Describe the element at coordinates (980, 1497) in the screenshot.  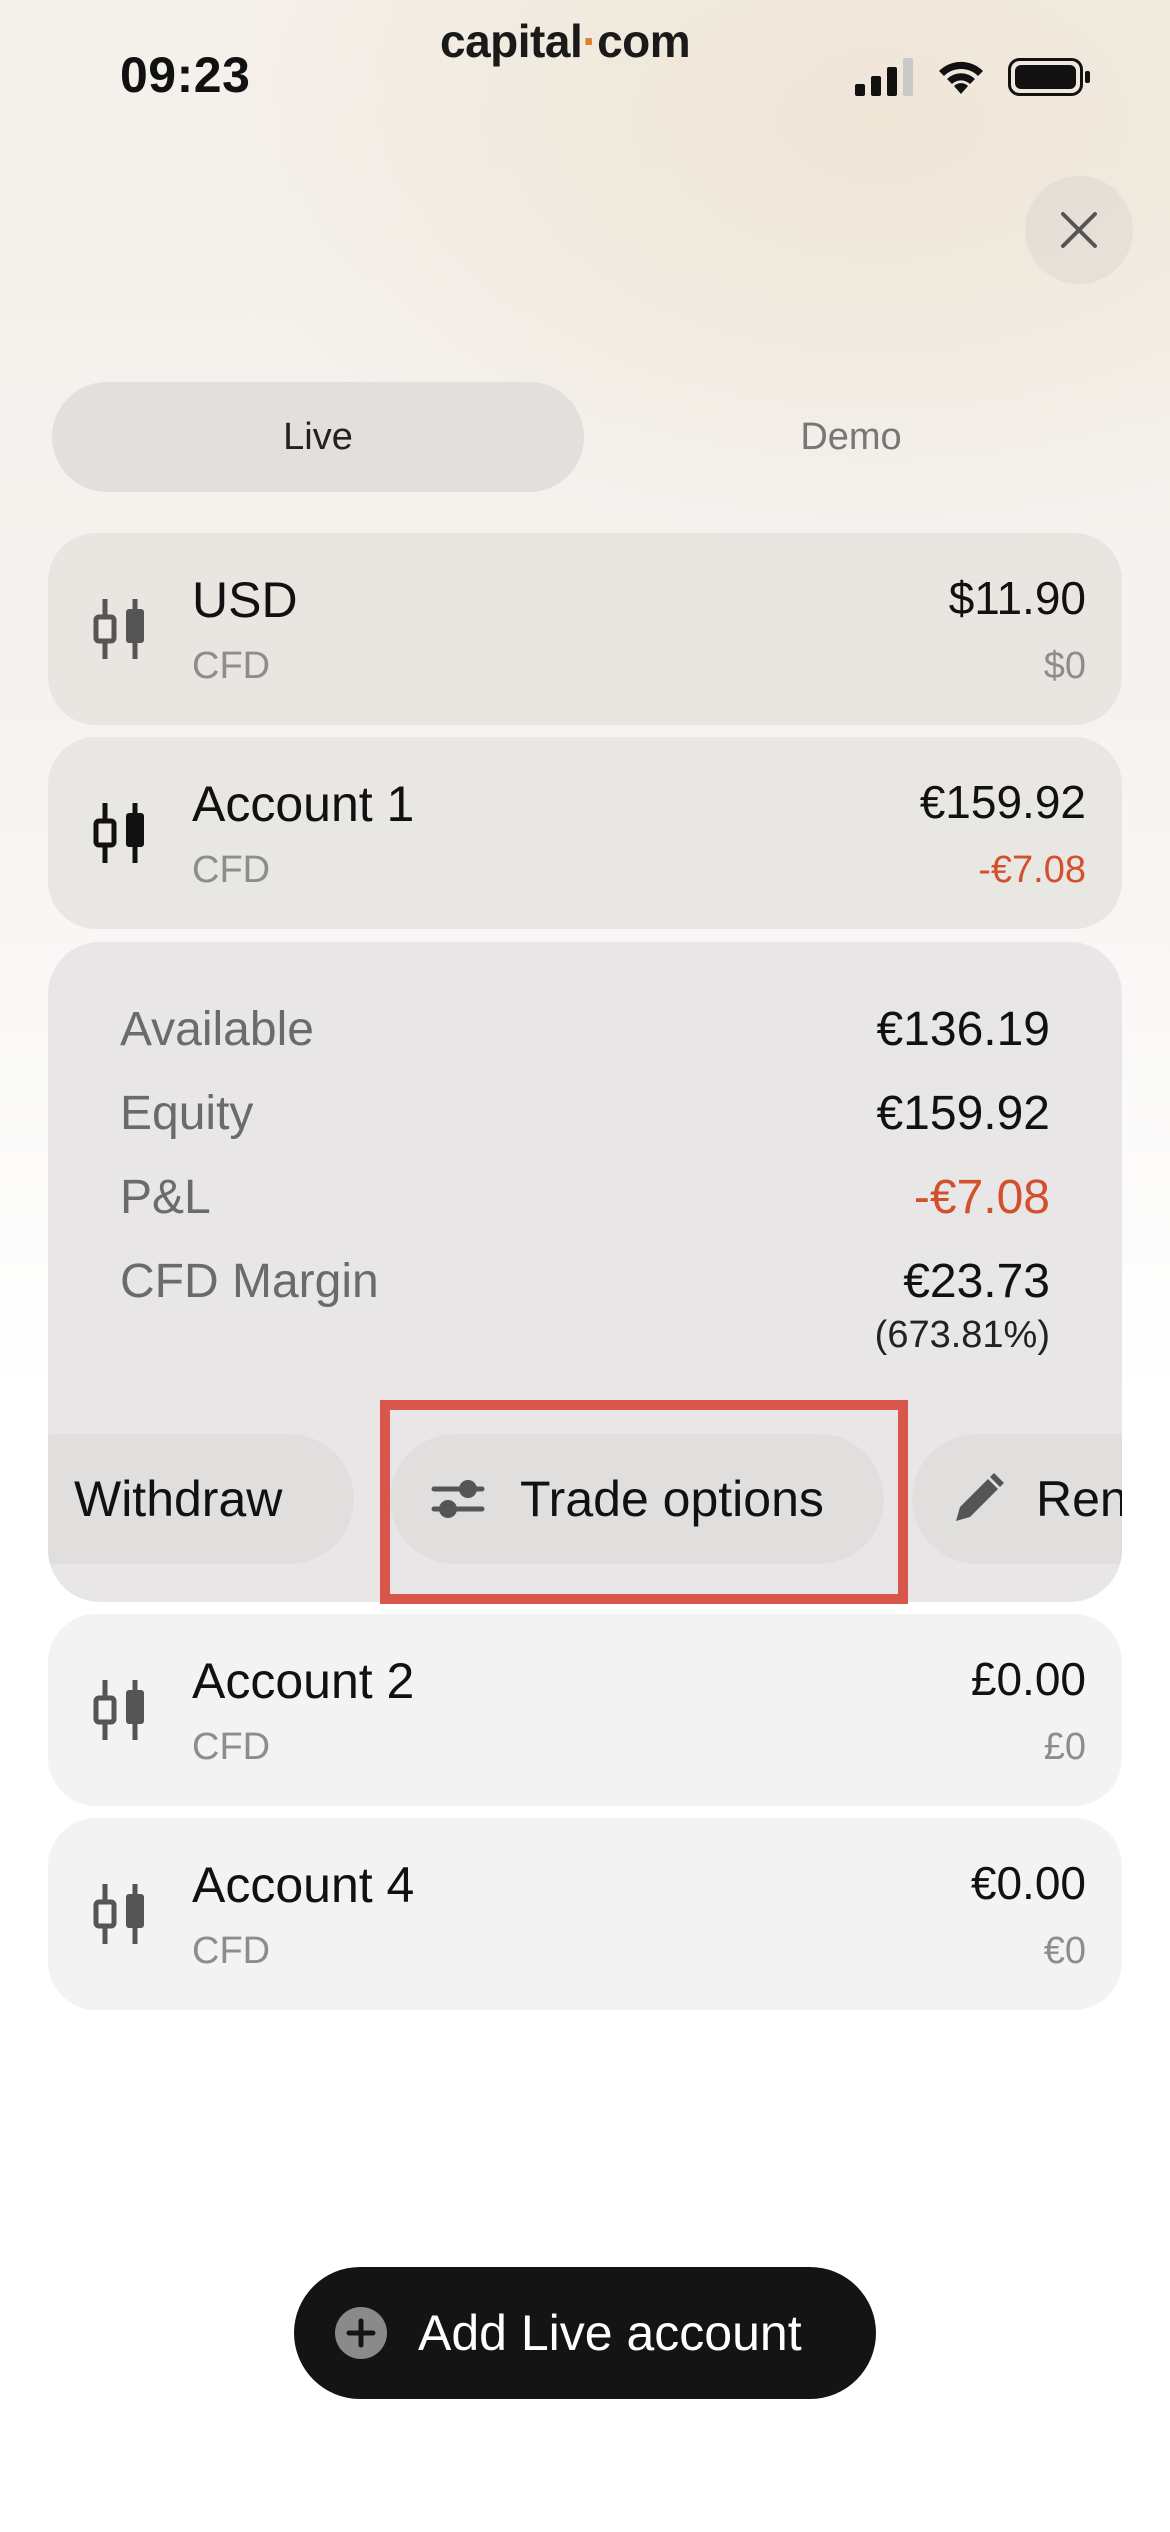
I see `pencil-icon` at that location.